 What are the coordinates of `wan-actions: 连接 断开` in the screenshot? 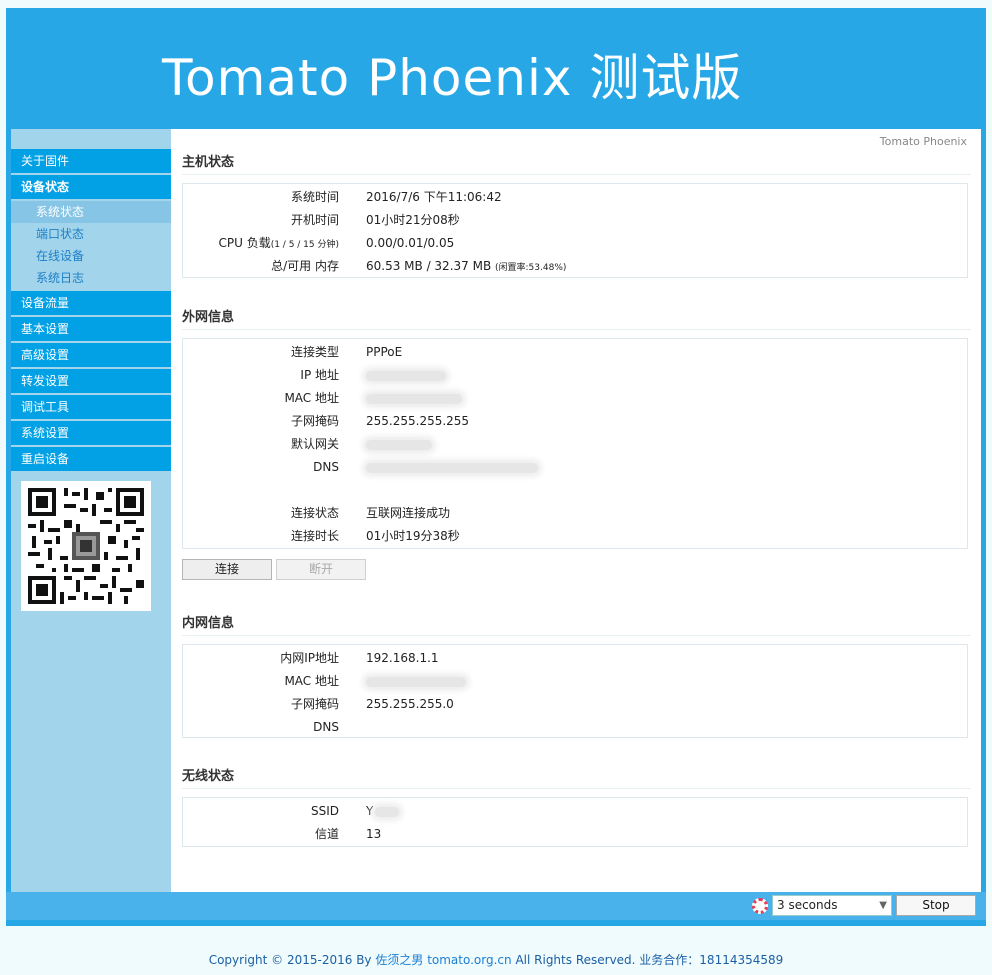 It's located at (282, 569).